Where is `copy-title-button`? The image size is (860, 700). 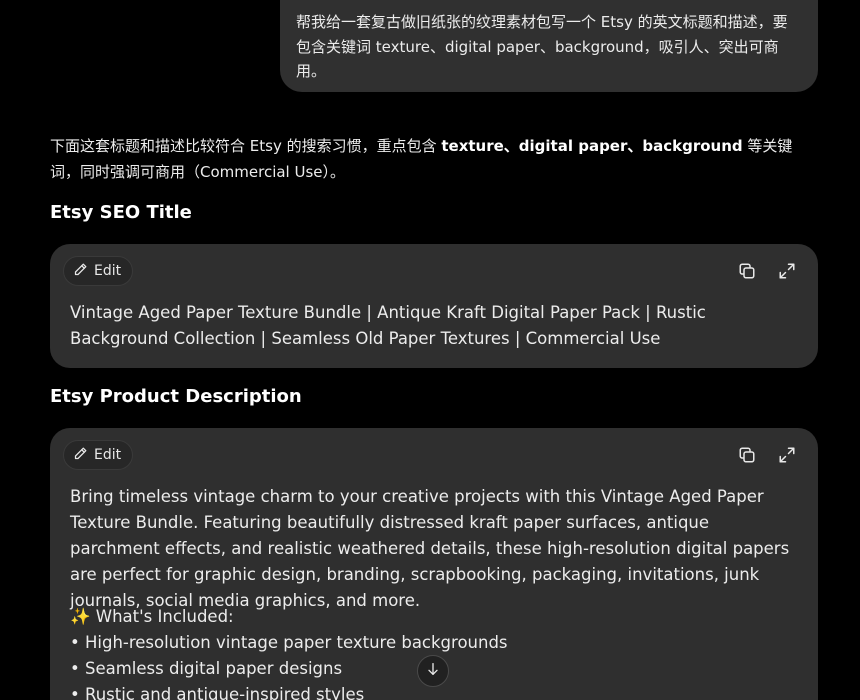 copy-title-button is located at coordinates (748, 272).